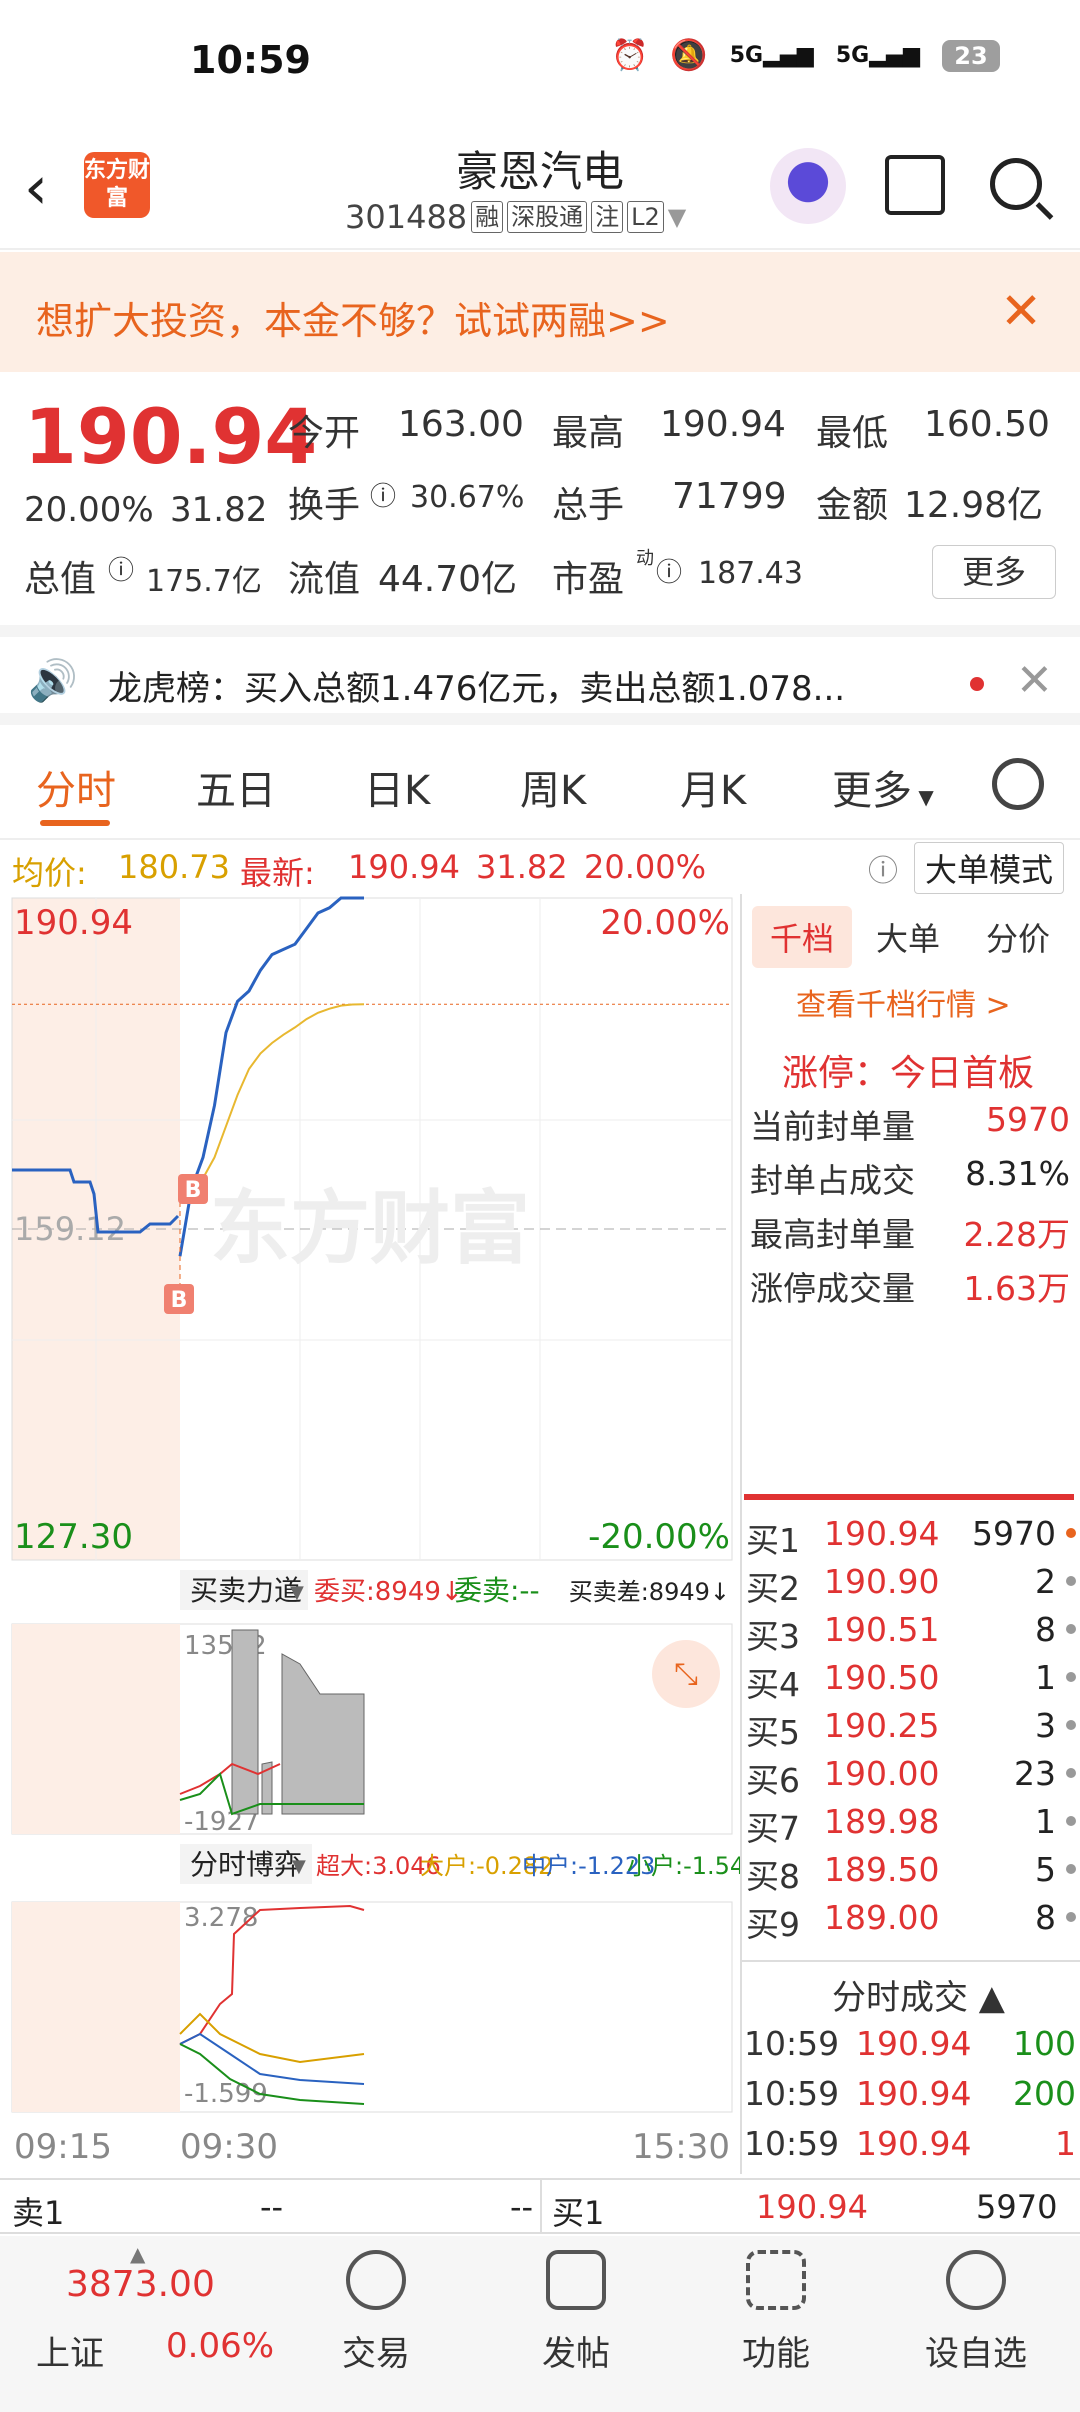 The height and width of the screenshot is (2412, 1080). What do you see at coordinates (229, 2147) in the screenshot?
I see `time-open: 09:30` at bounding box center [229, 2147].